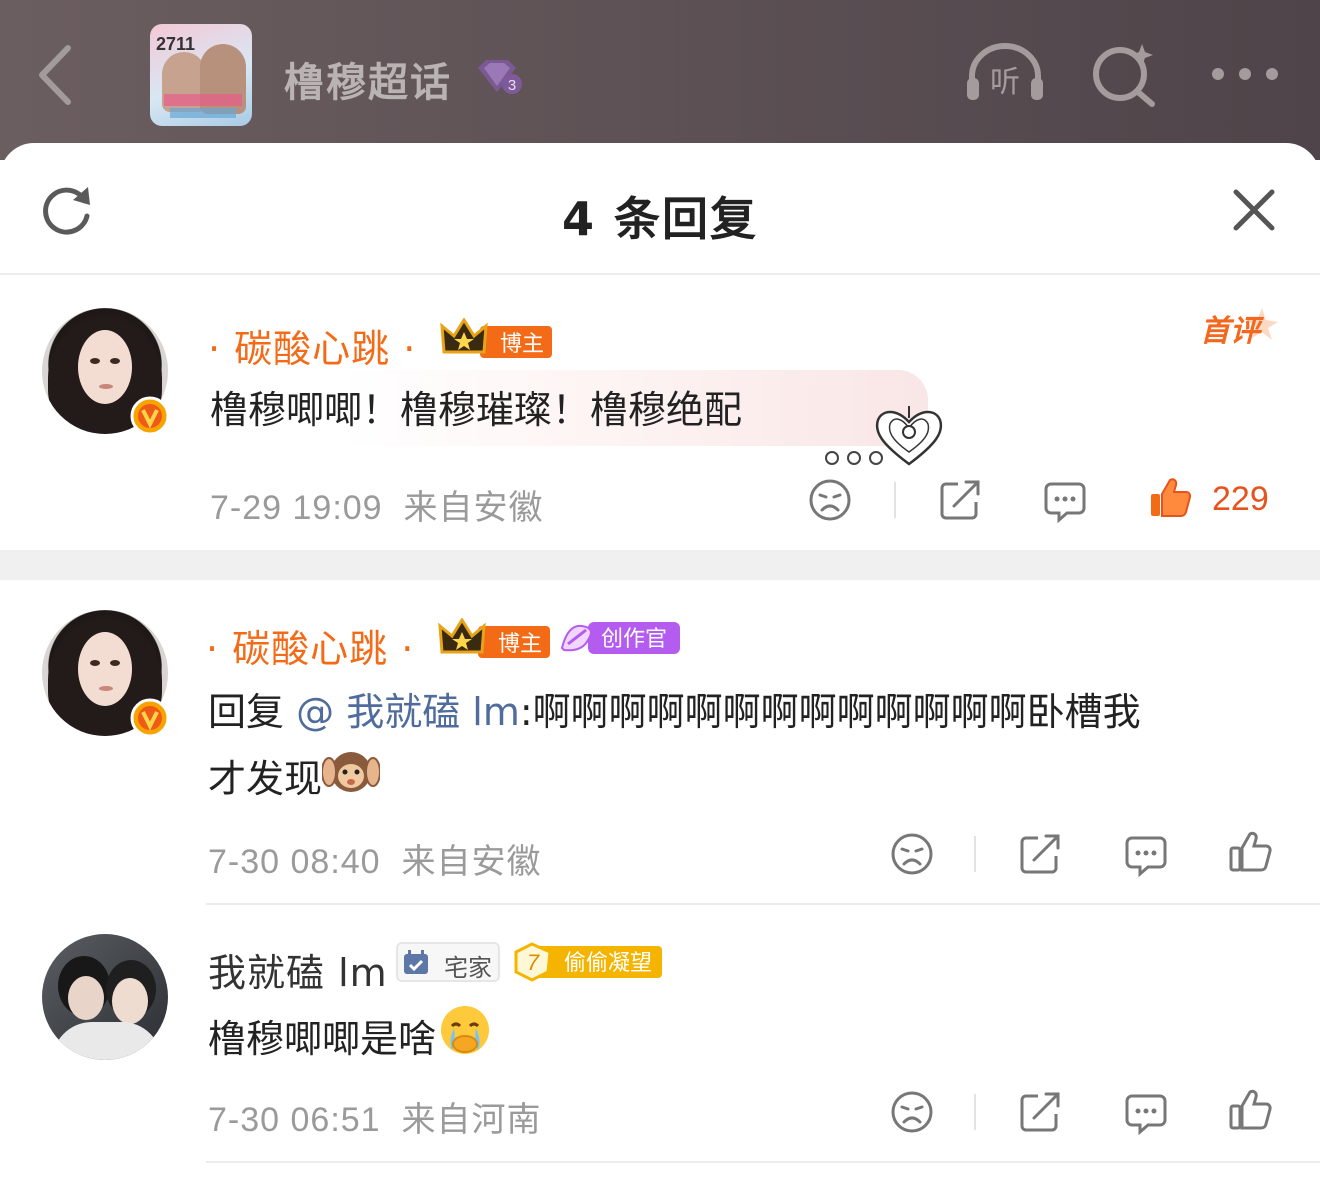 The height and width of the screenshot is (1183, 1320). Describe the element at coordinates (500, 77) in the screenshot. I see `level-gem-icon: 3` at that location.